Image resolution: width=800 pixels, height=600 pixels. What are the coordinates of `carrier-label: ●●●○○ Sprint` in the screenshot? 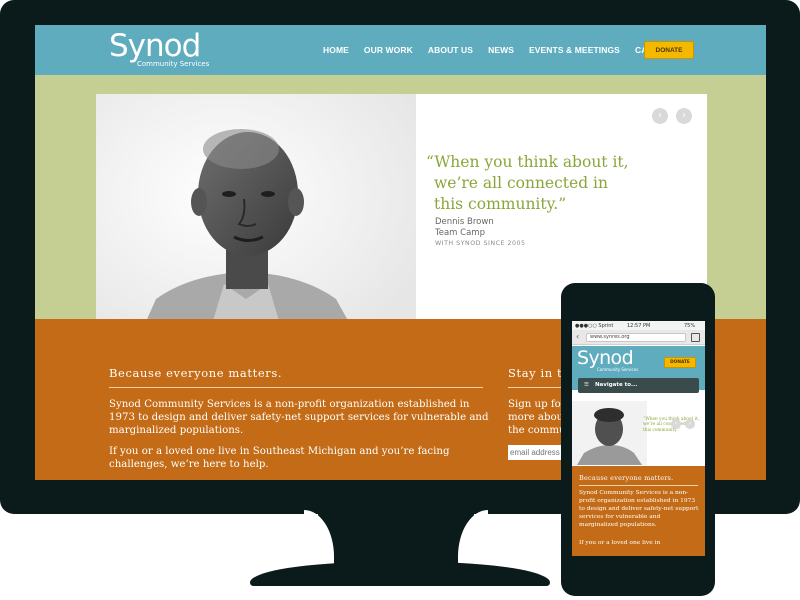 It's located at (594, 326).